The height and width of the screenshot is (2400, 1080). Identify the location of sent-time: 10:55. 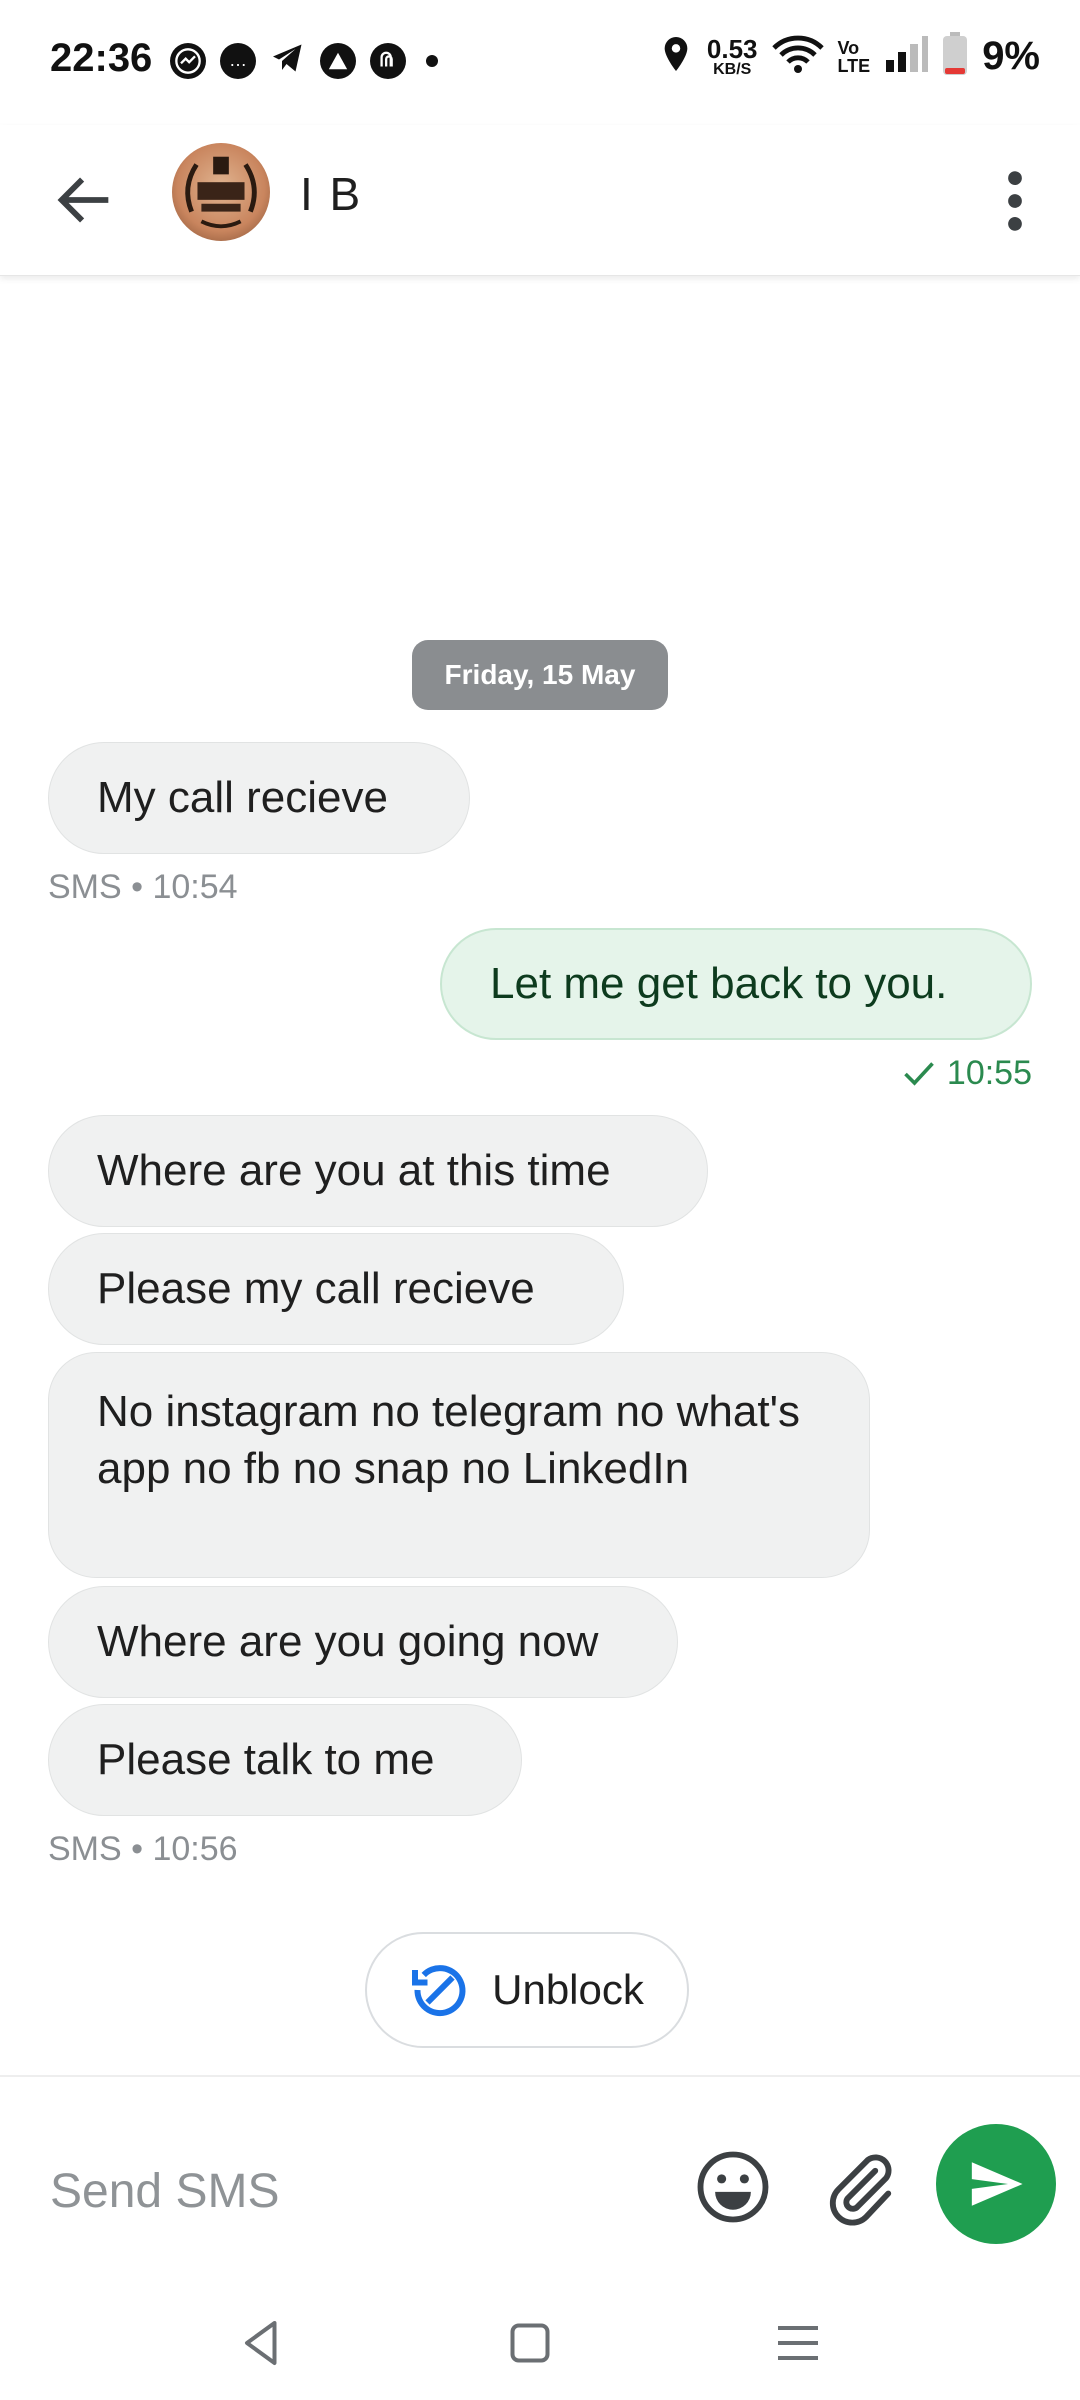
(989, 1073).